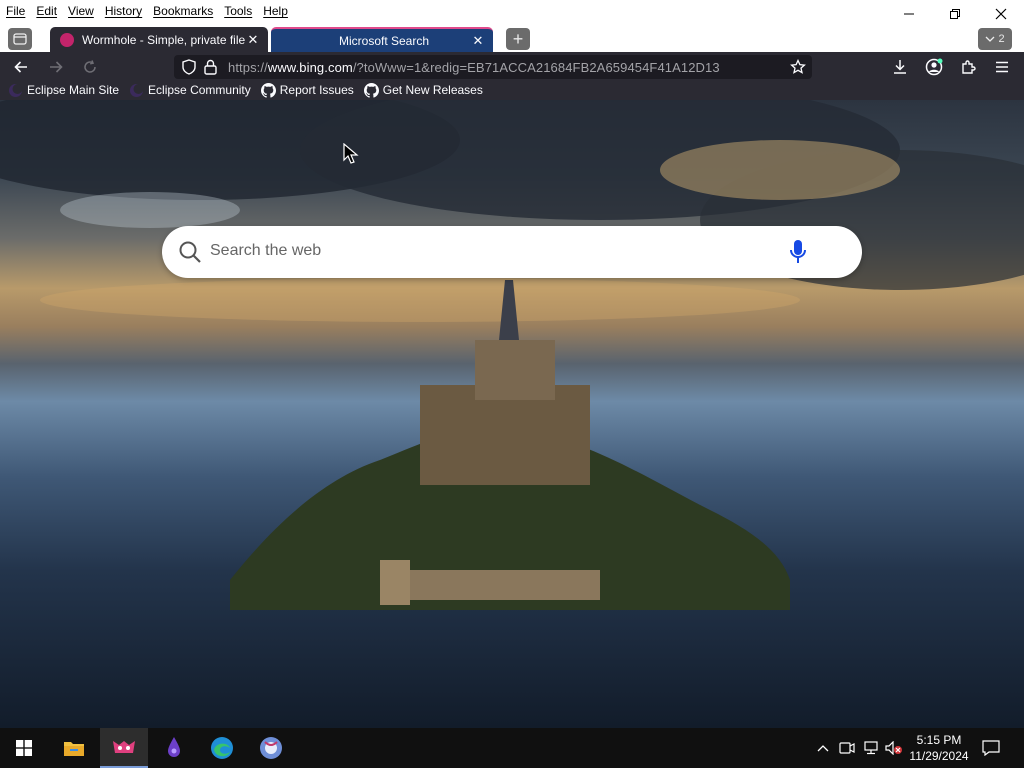 The height and width of the screenshot is (768, 1024). I want to click on tab-title: Wormhole - Simple, private file, so click(164, 39).